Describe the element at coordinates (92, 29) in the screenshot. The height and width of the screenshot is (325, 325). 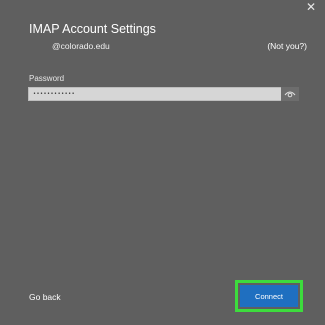
I see `dialog-title: IMAP Account Settings` at that location.